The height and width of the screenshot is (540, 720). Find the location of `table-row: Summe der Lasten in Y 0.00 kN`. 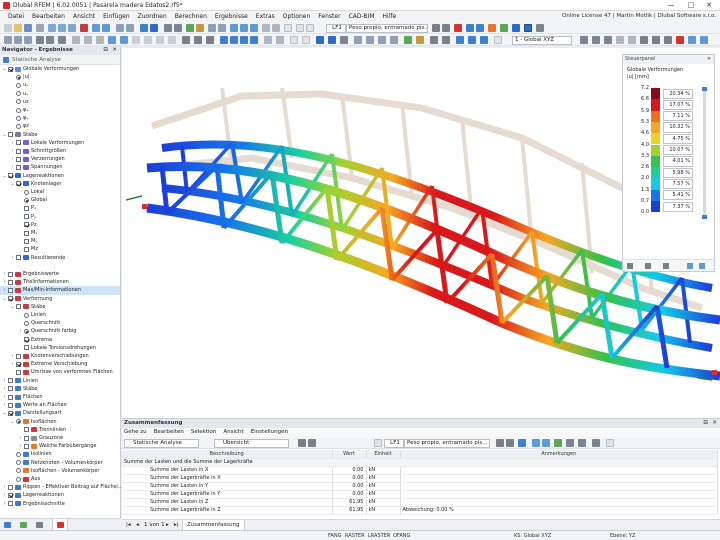

table-row: Summe der Lasten in Y 0.00 kN is located at coordinates (420, 486).